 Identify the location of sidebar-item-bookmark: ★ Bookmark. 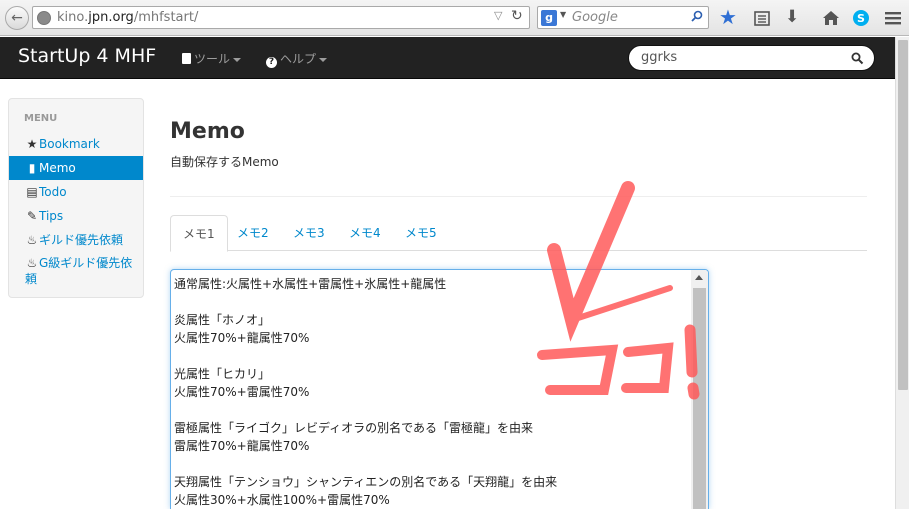
(76, 144).